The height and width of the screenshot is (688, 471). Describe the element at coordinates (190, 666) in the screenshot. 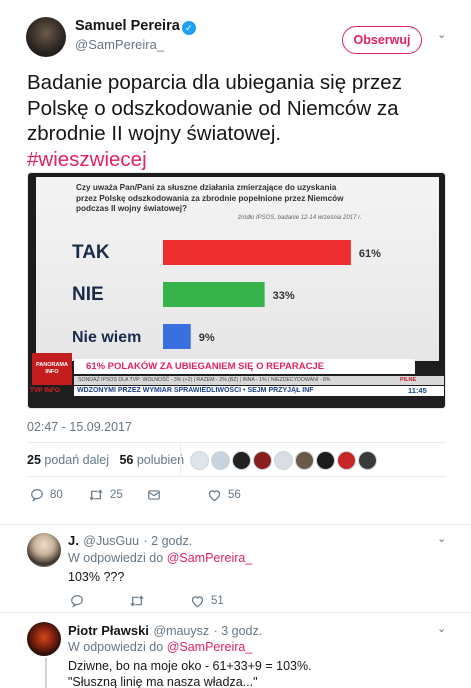

I see `reply-text-line: Dziwne, bo na moje oko - 61+33+9 = 103%.` at that location.